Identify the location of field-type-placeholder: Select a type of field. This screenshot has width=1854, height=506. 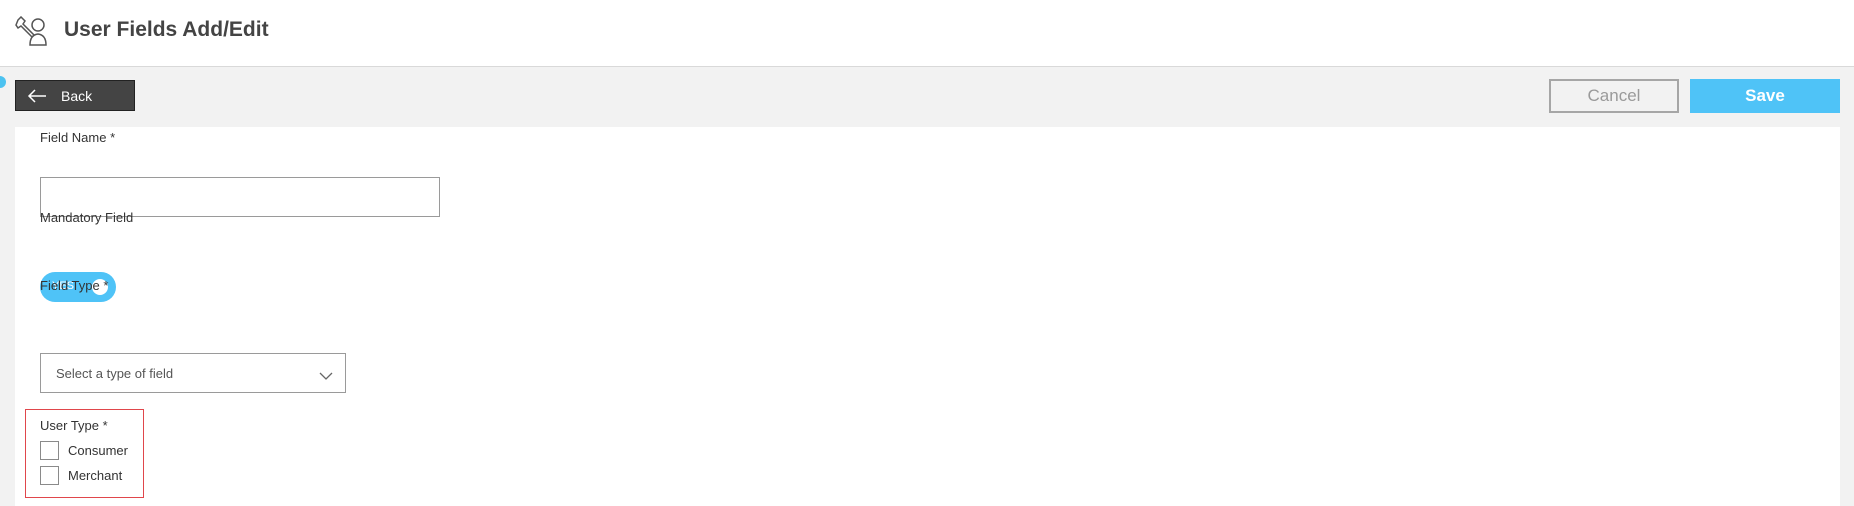
(115, 373).